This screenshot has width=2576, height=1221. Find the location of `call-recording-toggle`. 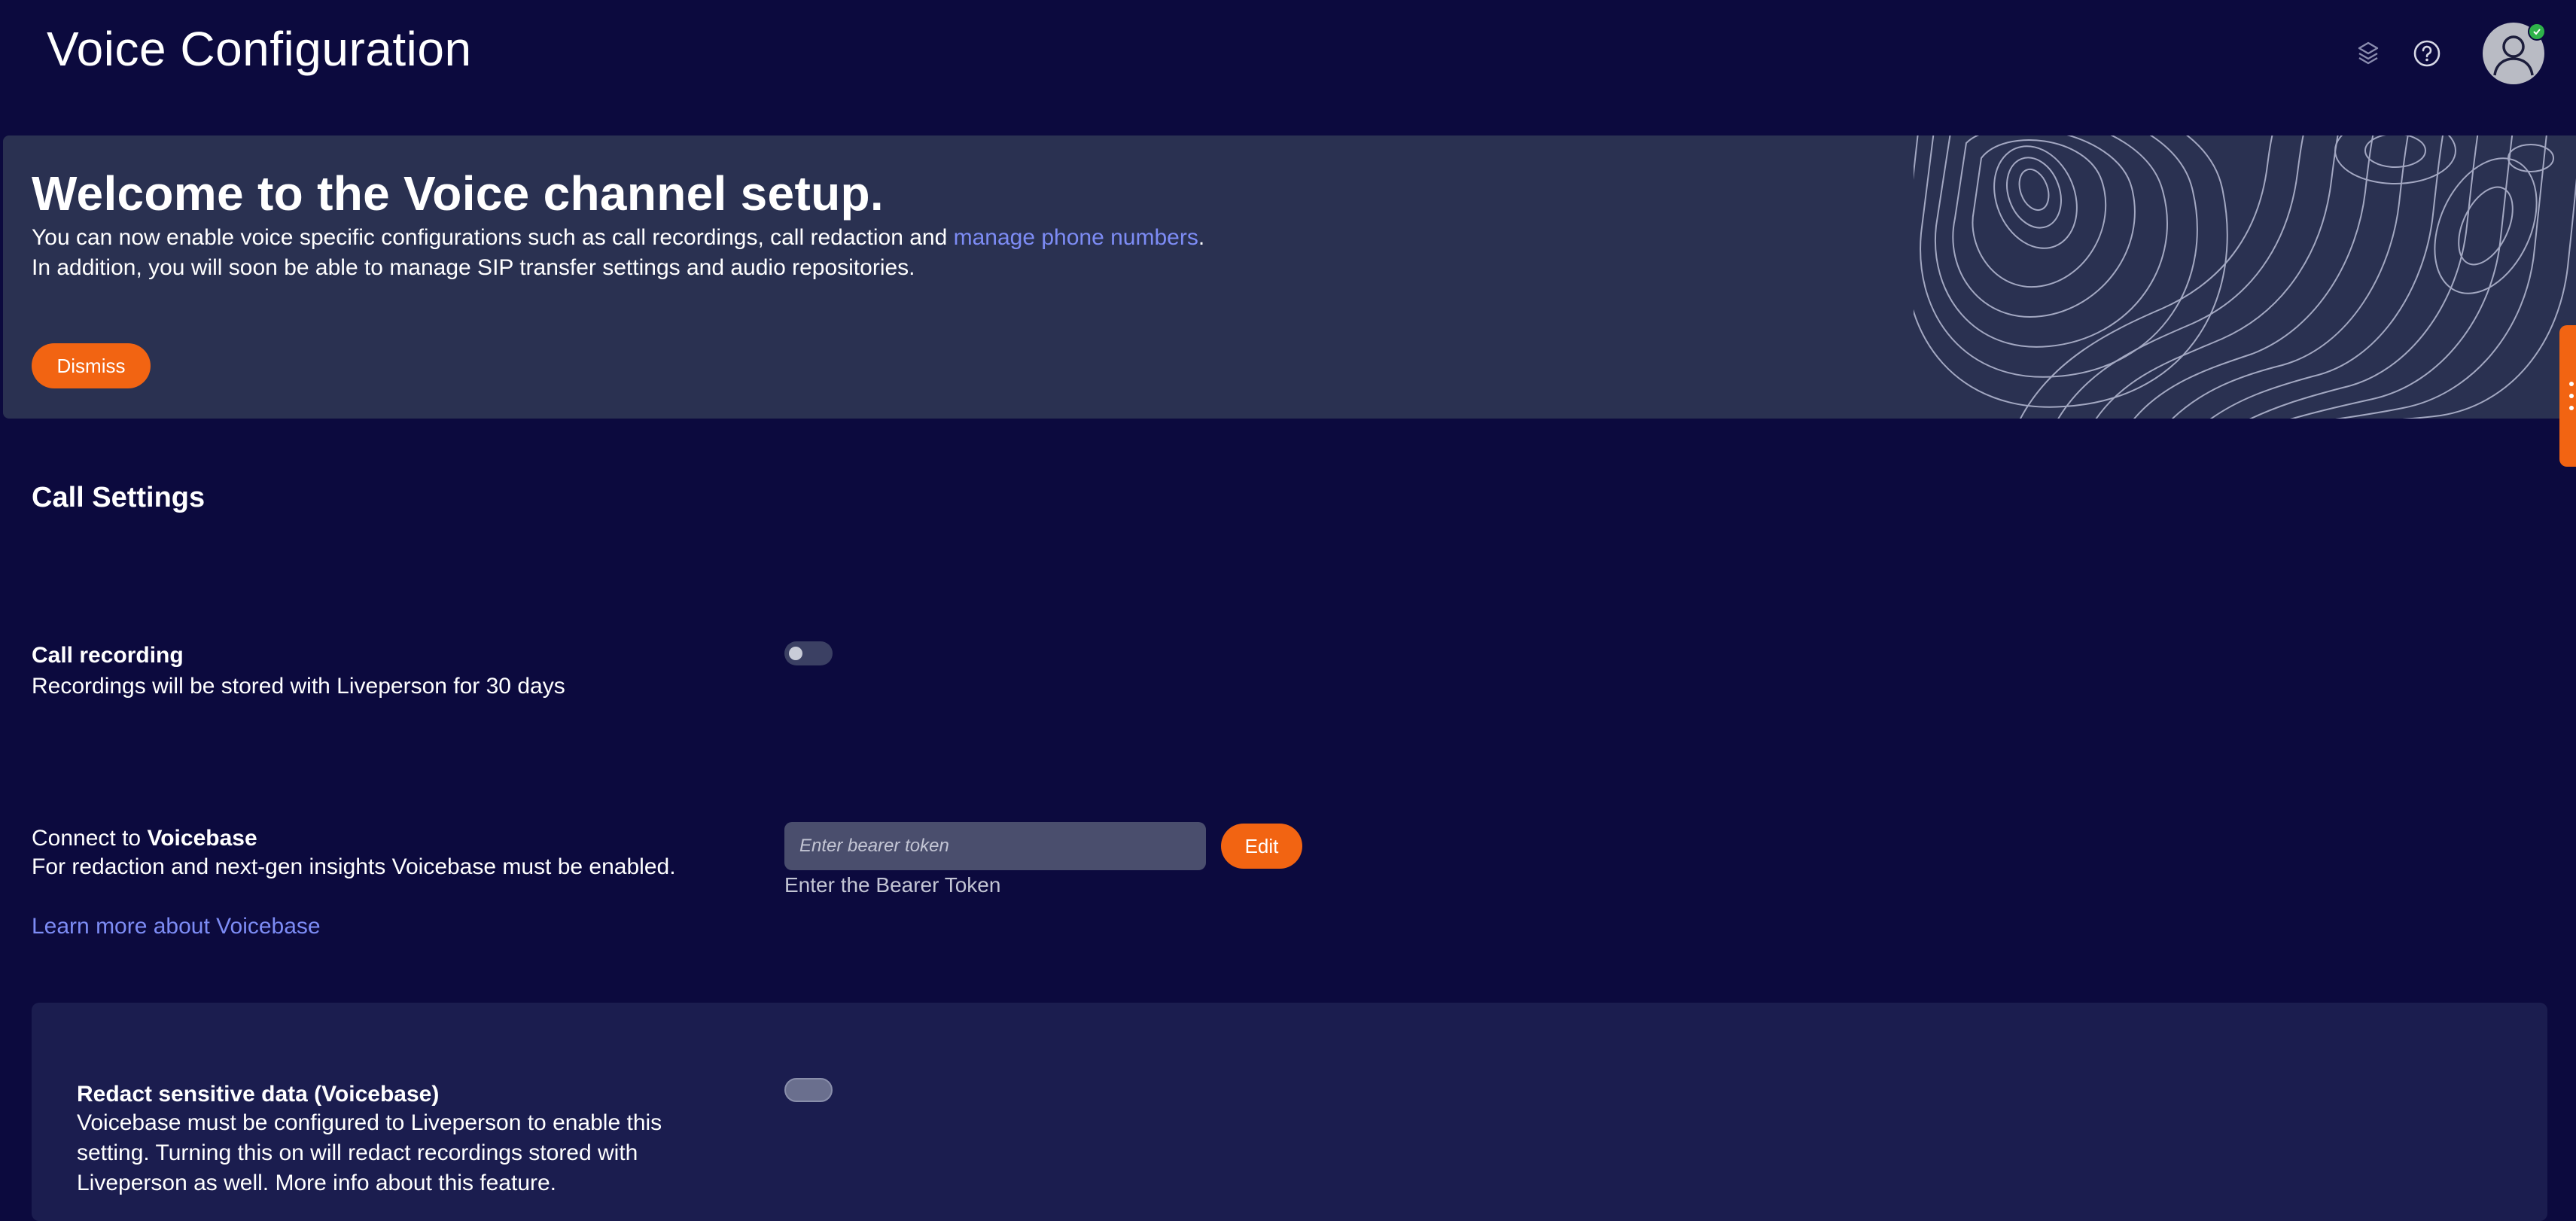

call-recording-toggle is located at coordinates (809, 653).